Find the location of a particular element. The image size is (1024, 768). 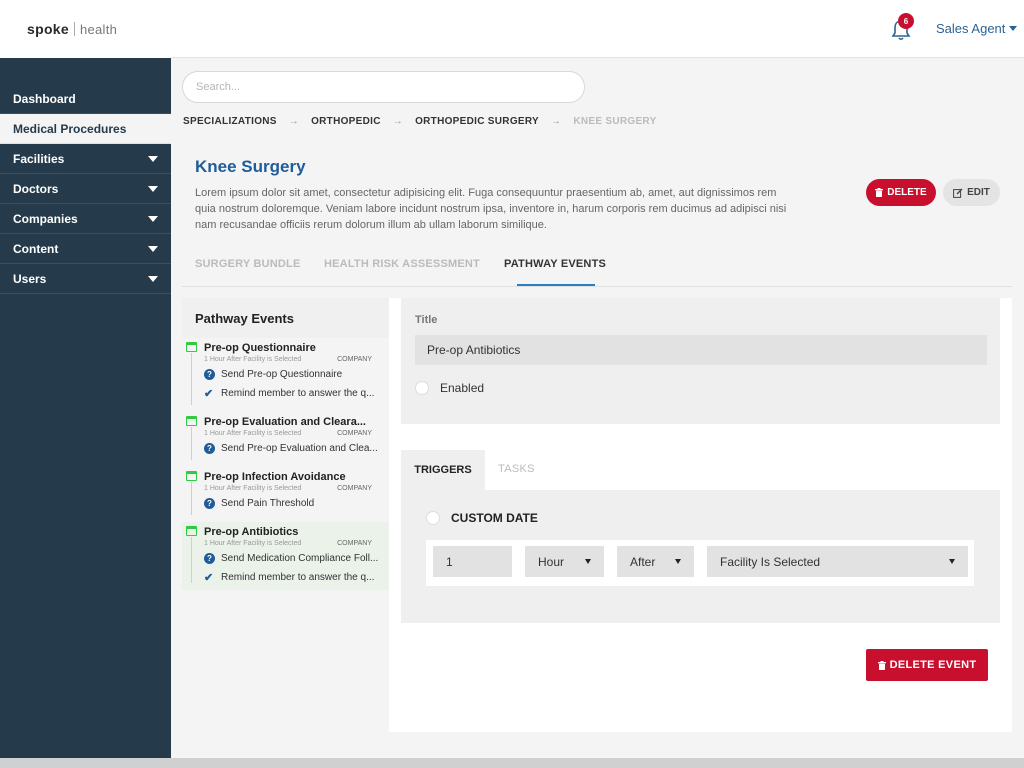

sidebar-item-medical-procedures: Medical Procedures is located at coordinates (85, 129).